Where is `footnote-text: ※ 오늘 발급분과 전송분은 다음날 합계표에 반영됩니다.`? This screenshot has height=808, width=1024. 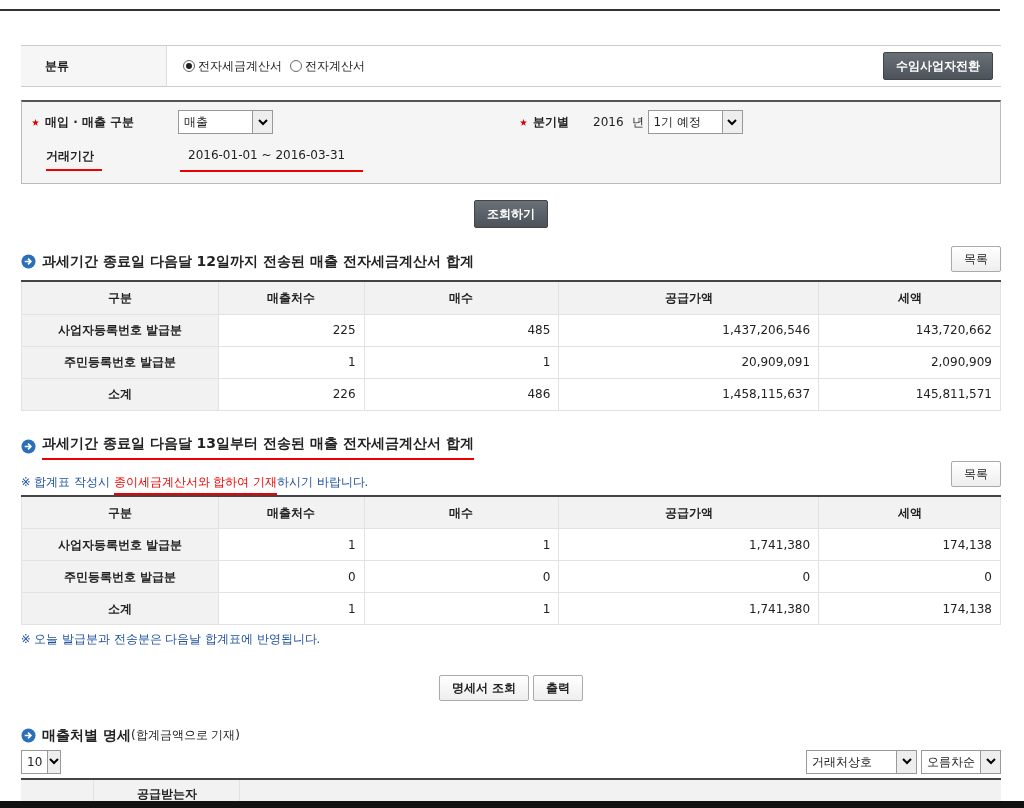
footnote-text: ※ 오늘 발급분과 전송분은 다음날 합계표에 반영됩니다. is located at coordinates (171, 640).